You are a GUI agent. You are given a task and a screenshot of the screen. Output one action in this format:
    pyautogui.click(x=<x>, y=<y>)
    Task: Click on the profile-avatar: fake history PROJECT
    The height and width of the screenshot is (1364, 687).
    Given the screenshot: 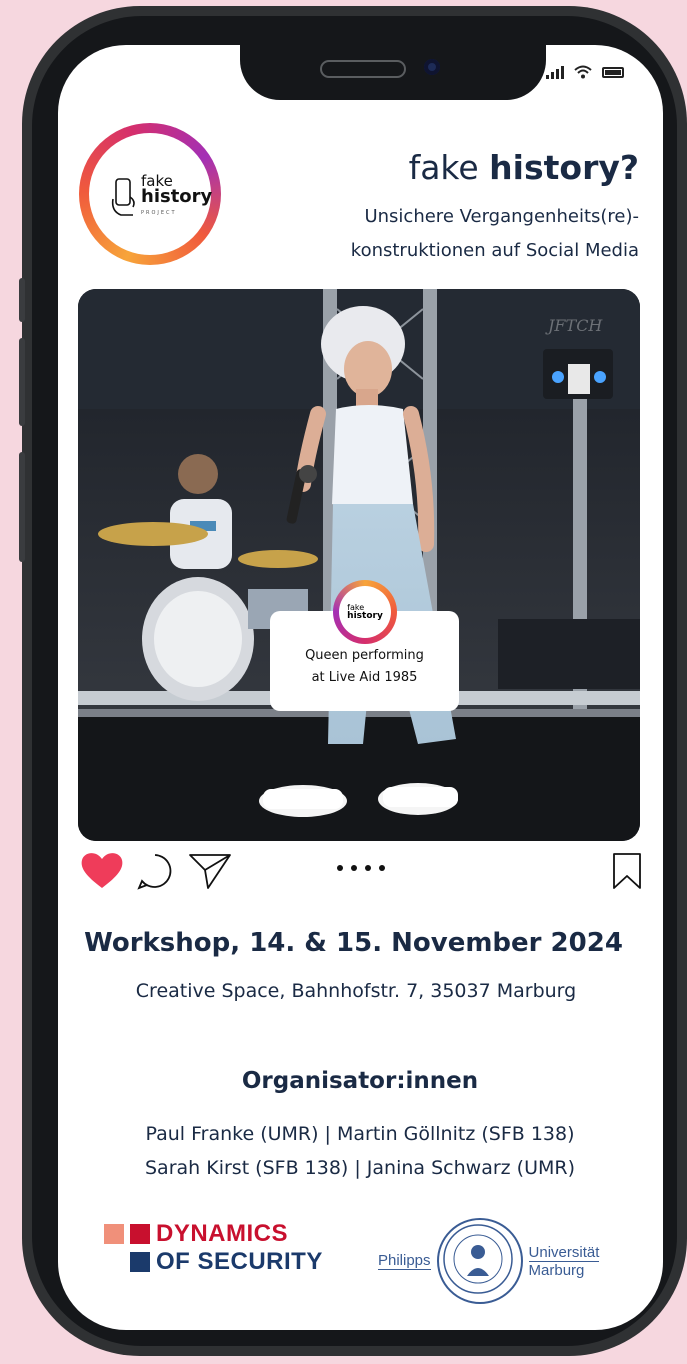 What is the action you would take?
    pyautogui.click(x=150, y=194)
    